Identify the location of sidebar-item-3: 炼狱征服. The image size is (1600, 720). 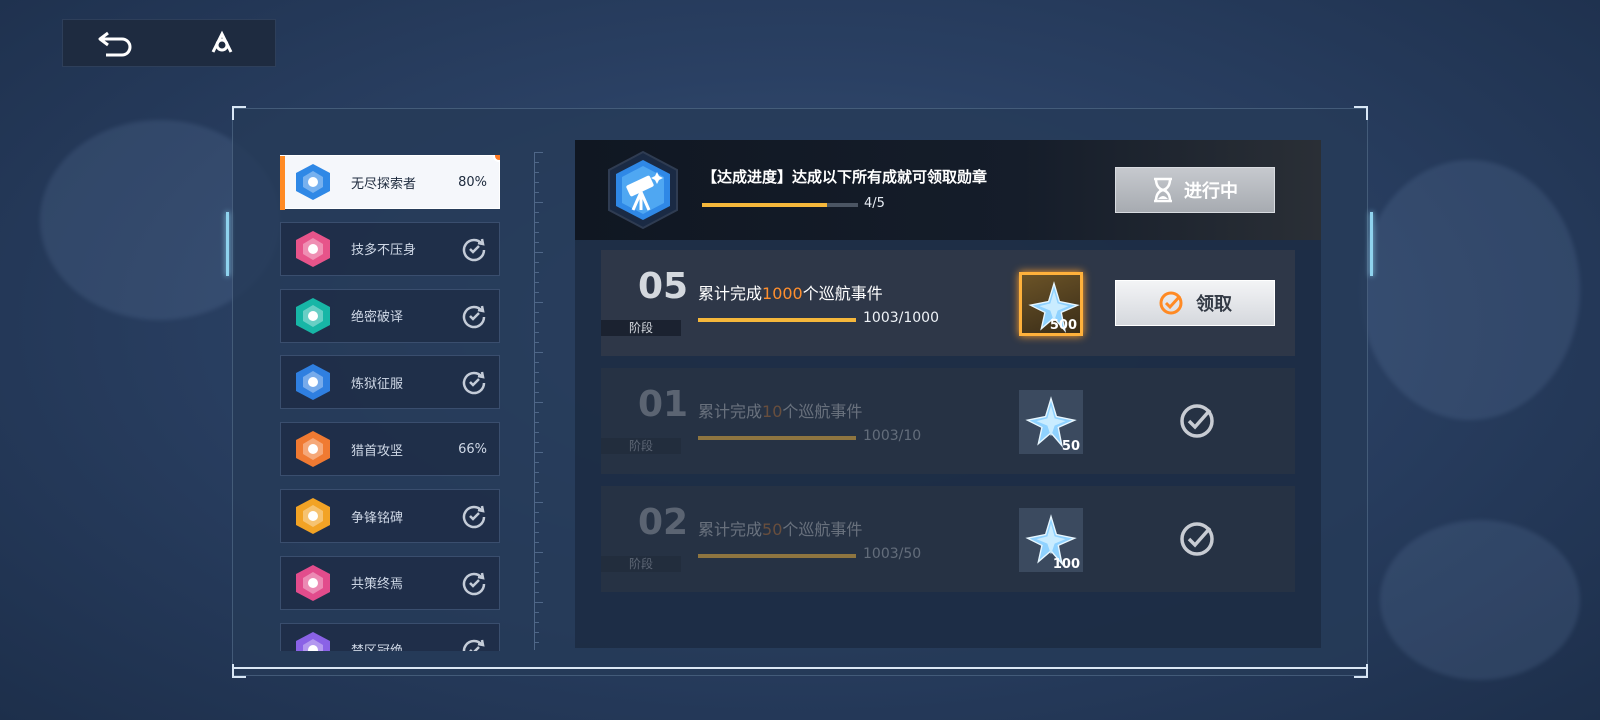
(390, 382).